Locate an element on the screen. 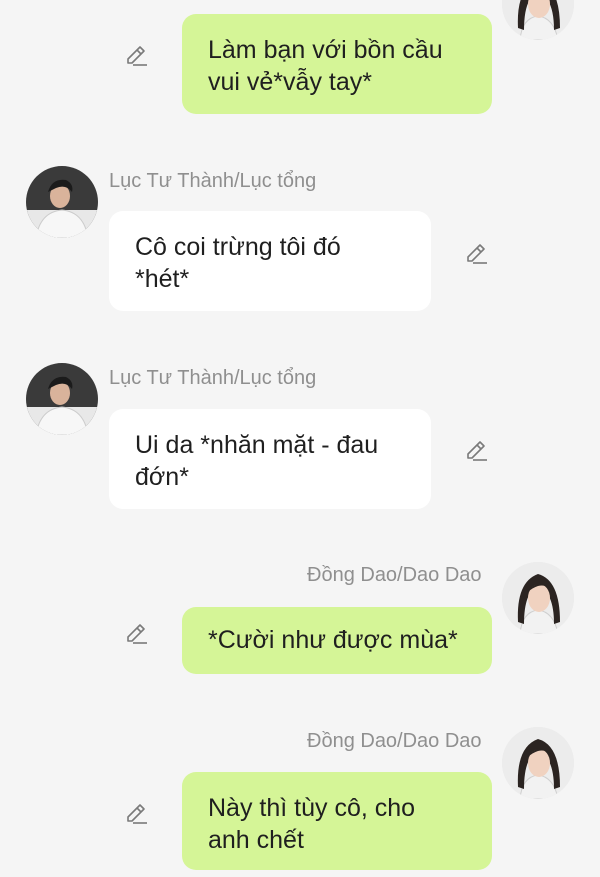  message-bubble: Cô coi trừng tôi đó *hét* is located at coordinates (270, 261).